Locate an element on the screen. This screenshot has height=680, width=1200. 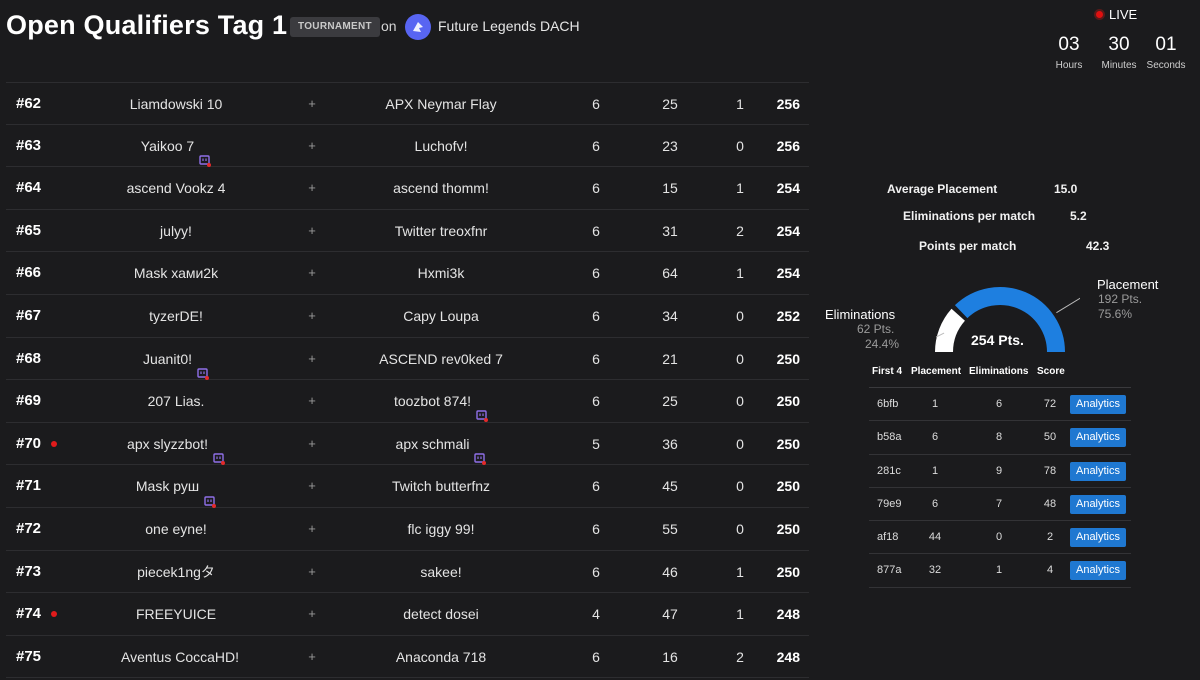
leaderboard-row: #69 207 Lias. + toozbot 874! 6 25 0 250 is located at coordinates (407, 401).